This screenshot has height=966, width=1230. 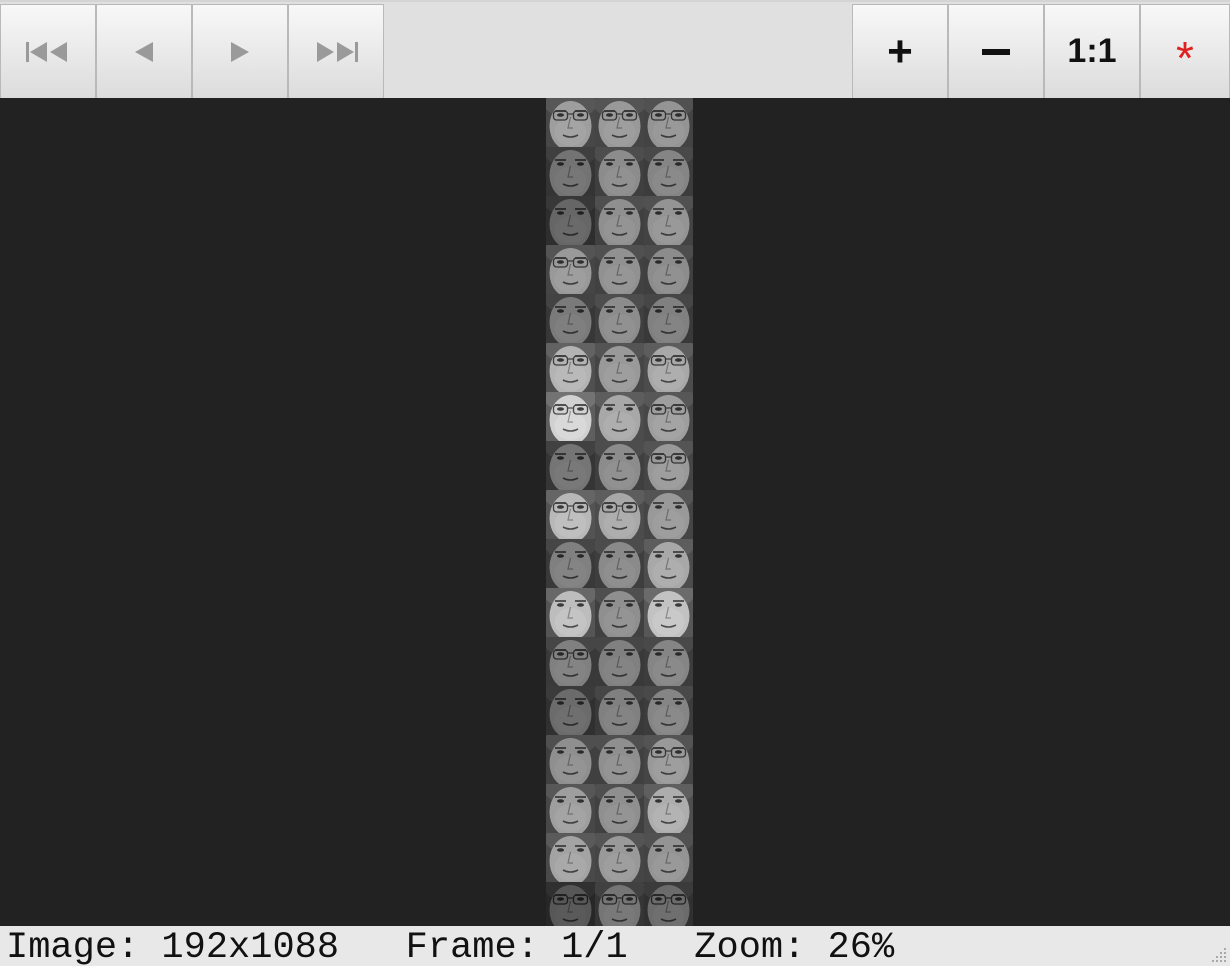 I want to click on zoom-out-button, so click(x=996, y=51).